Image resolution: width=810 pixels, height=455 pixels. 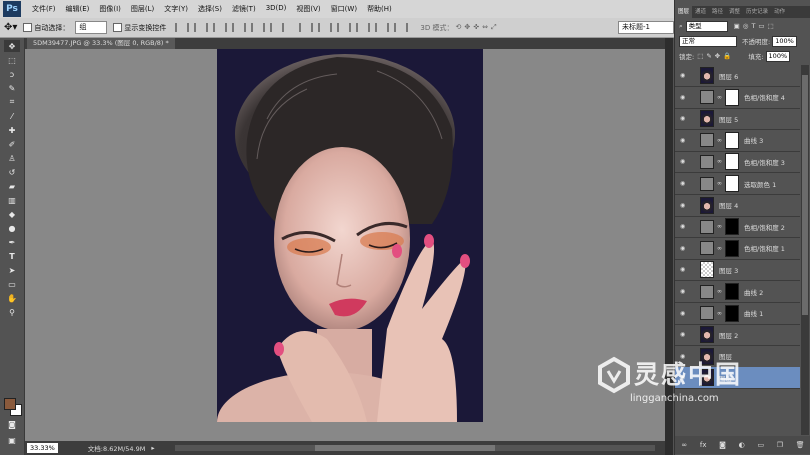 I want to click on fill-input: 100%, so click(x=778, y=56).